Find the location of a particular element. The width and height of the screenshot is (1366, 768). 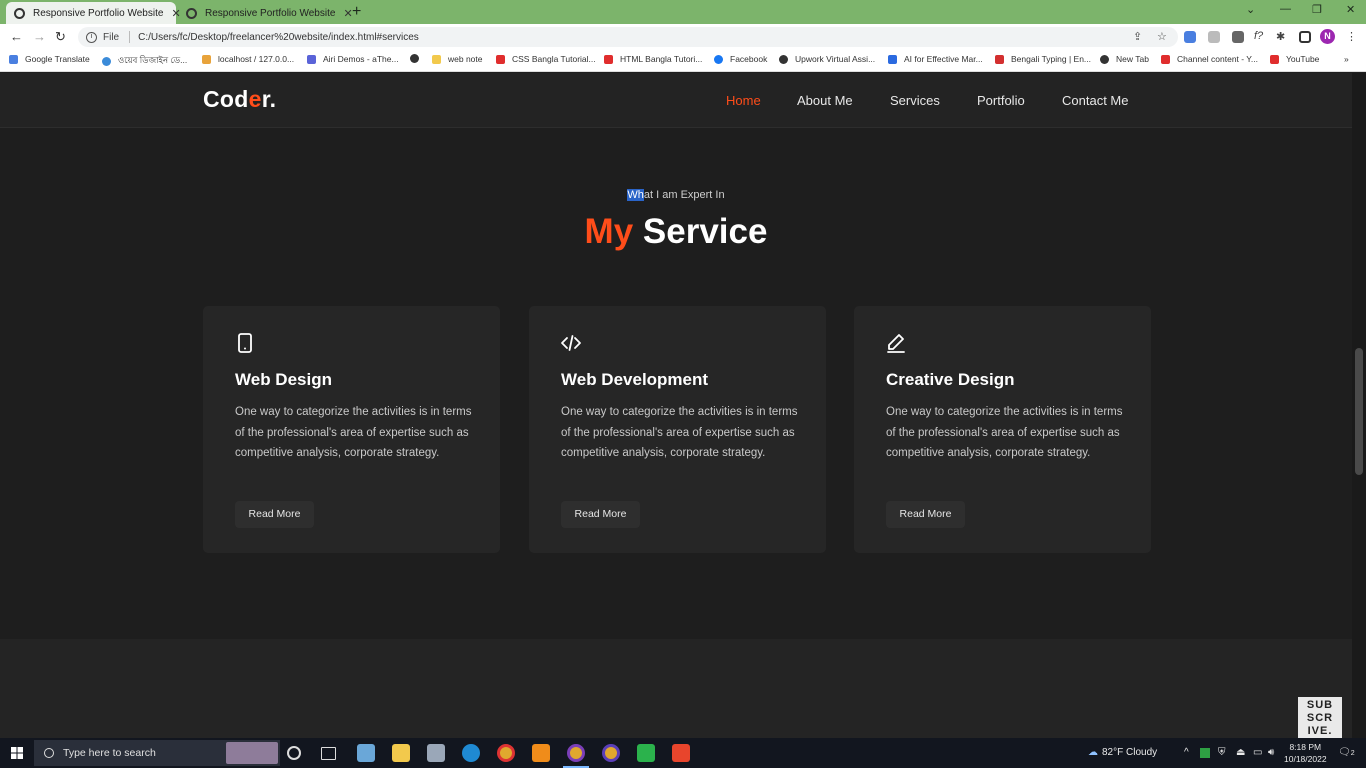

nav-about-me: About Me is located at coordinates (825, 100).